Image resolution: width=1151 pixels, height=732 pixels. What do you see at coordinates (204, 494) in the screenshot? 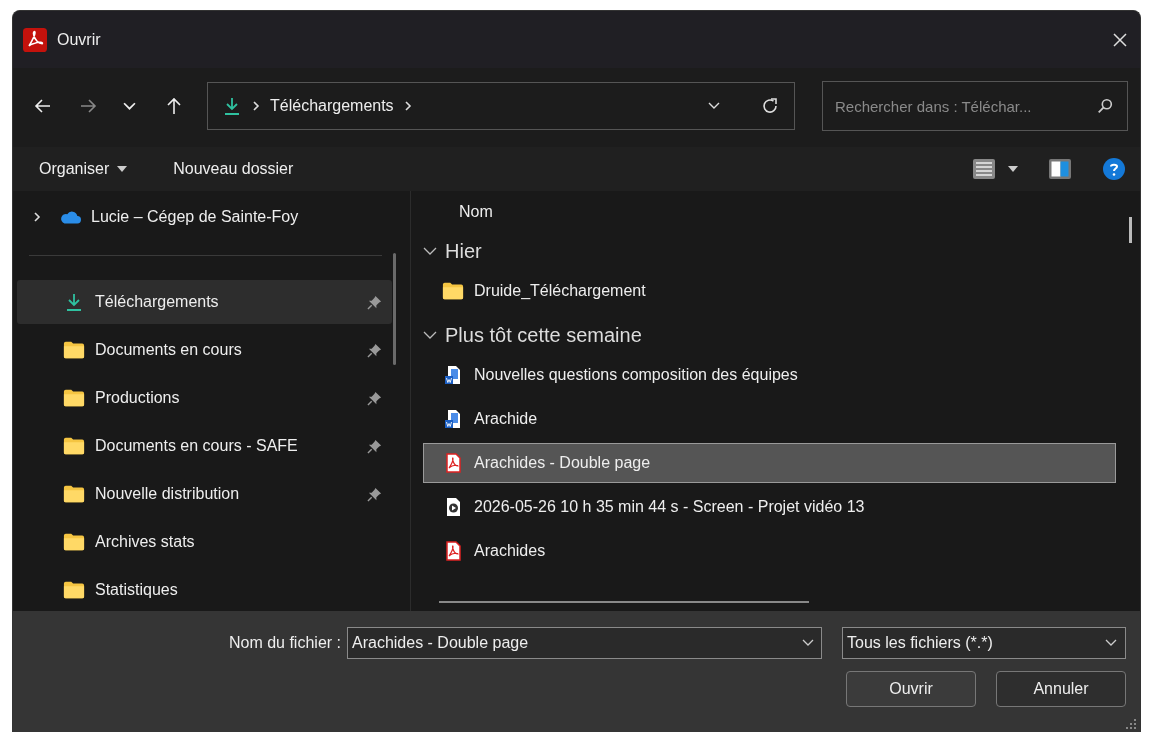
I see `sidebar-item: Nouvelle distribution` at bounding box center [204, 494].